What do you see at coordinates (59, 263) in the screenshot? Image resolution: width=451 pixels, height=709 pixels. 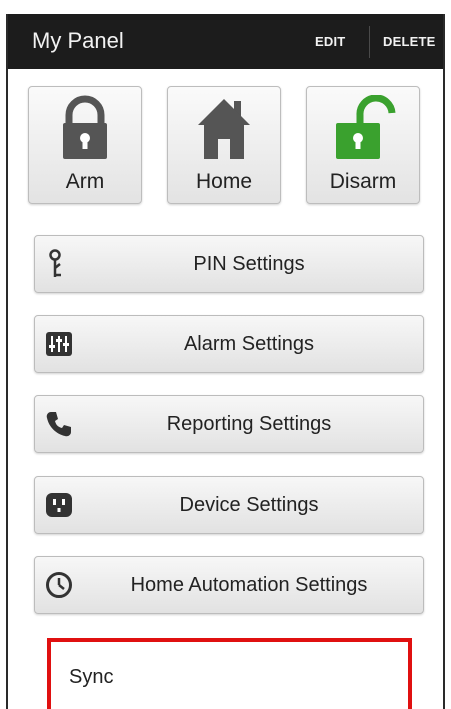 I see `key-icon` at bounding box center [59, 263].